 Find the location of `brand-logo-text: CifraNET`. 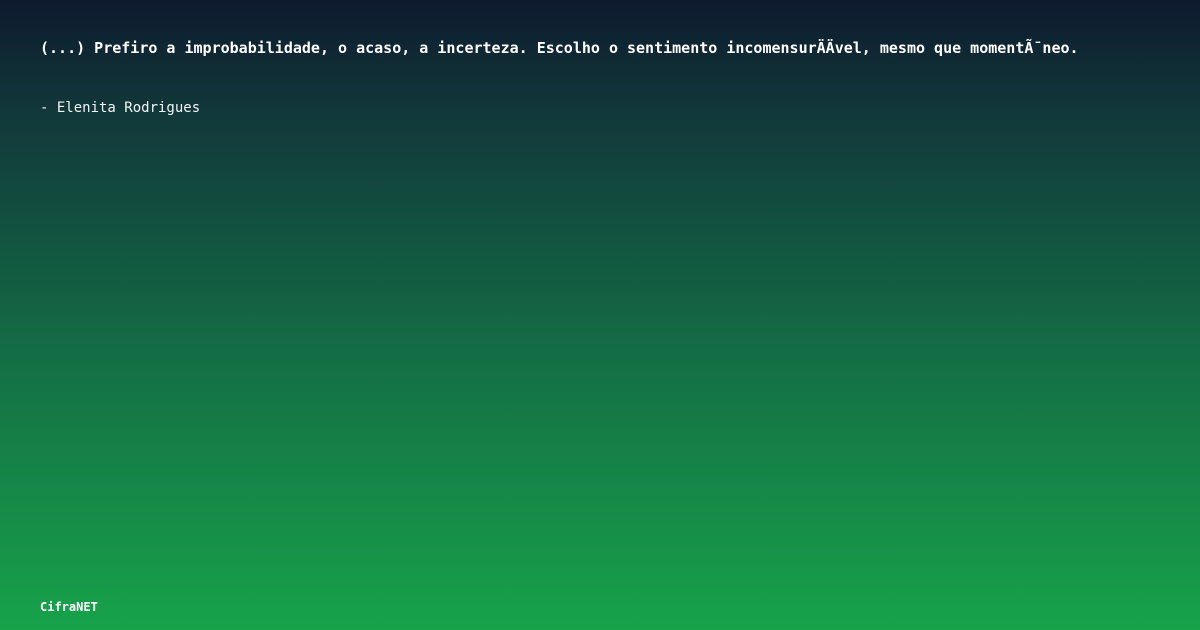

brand-logo-text: CifraNET is located at coordinates (69, 607).